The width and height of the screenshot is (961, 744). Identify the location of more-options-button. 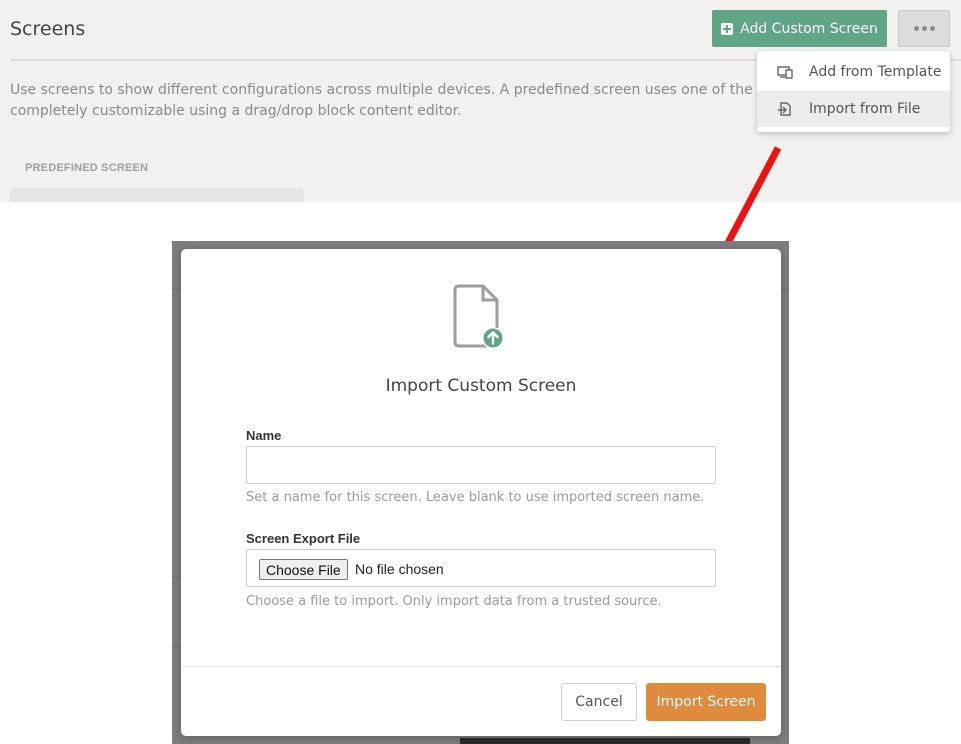
(924, 28).